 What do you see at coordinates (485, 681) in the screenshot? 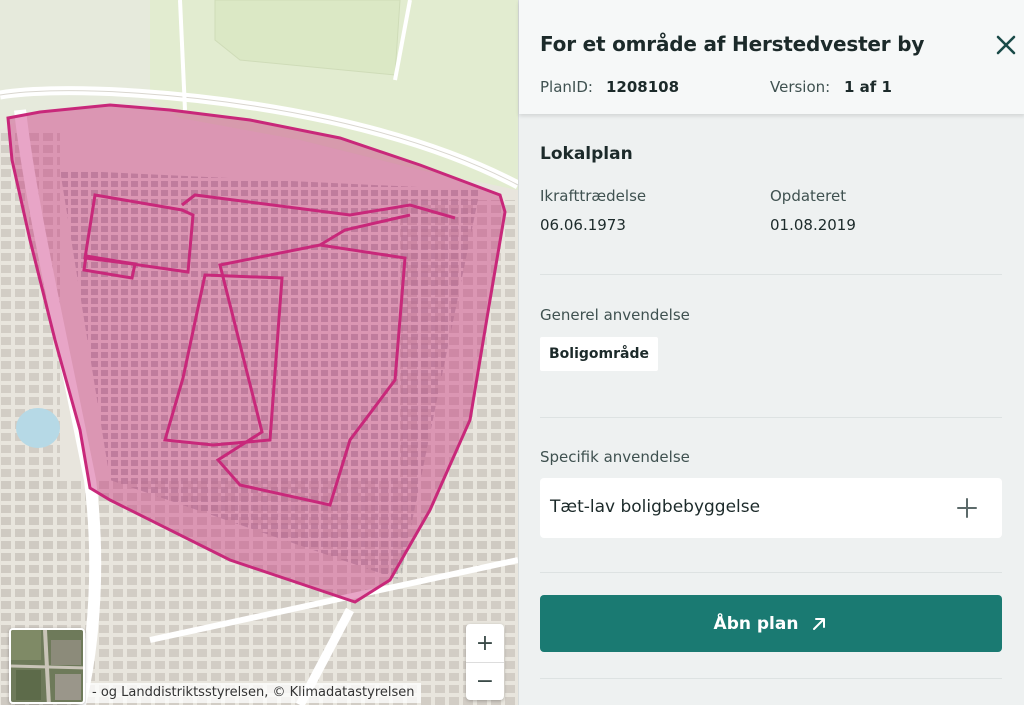
I see `zoom-out-button: −` at bounding box center [485, 681].